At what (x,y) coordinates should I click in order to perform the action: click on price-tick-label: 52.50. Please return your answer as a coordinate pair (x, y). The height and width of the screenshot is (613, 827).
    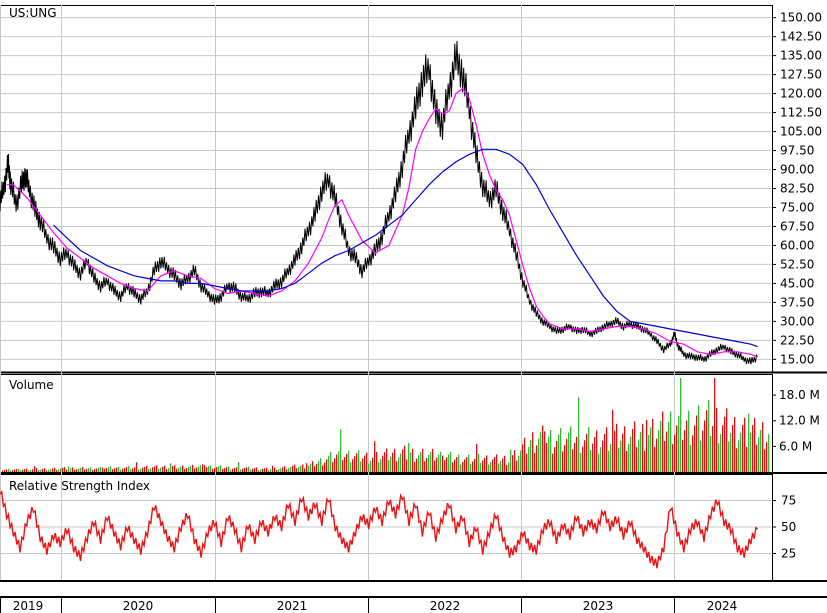
    Looking at the image, I should click on (797, 264).